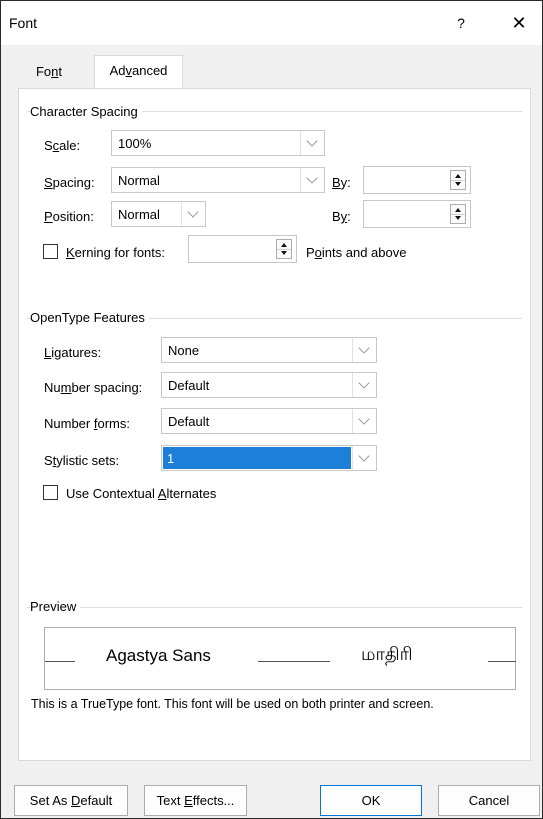 This screenshot has width=543, height=819. Describe the element at coordinates (502, 661) in the screenshot. I see `preview-baseline-right` at that location.